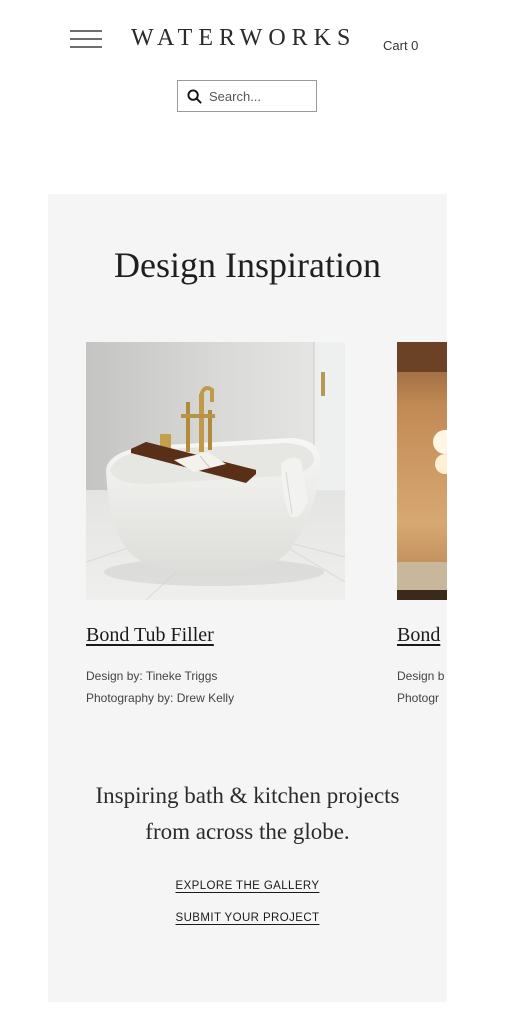 The width and height of the screenshot is (529, 1024). Describe the element at coordinates (422, 687) in the screenshot. I see `card-credits: Design b Photogr` at that location.